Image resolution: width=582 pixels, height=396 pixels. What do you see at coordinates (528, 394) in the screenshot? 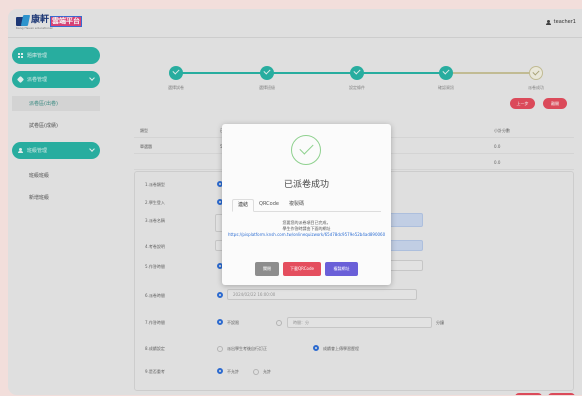
I see `bottom-left-button` at bounding box center [528, 394].